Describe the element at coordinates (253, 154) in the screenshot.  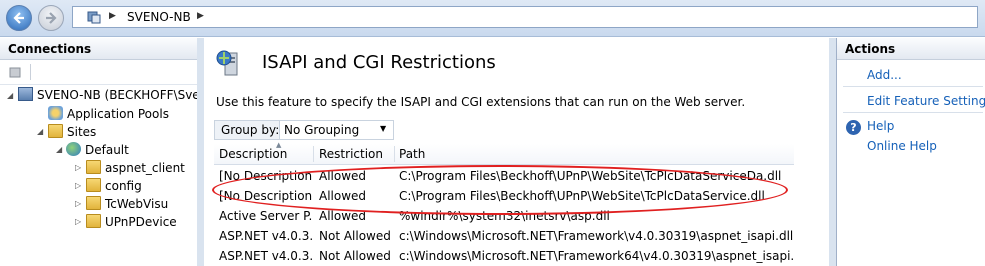
I see `column-header-description: Description` at that location.